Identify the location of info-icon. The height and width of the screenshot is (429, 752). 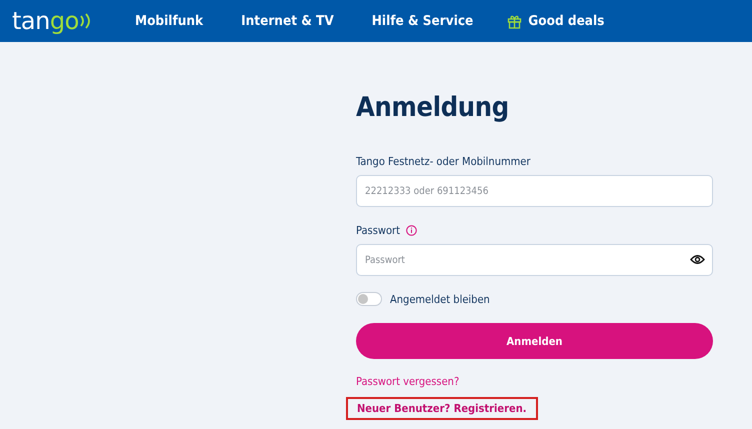
(411, 230).